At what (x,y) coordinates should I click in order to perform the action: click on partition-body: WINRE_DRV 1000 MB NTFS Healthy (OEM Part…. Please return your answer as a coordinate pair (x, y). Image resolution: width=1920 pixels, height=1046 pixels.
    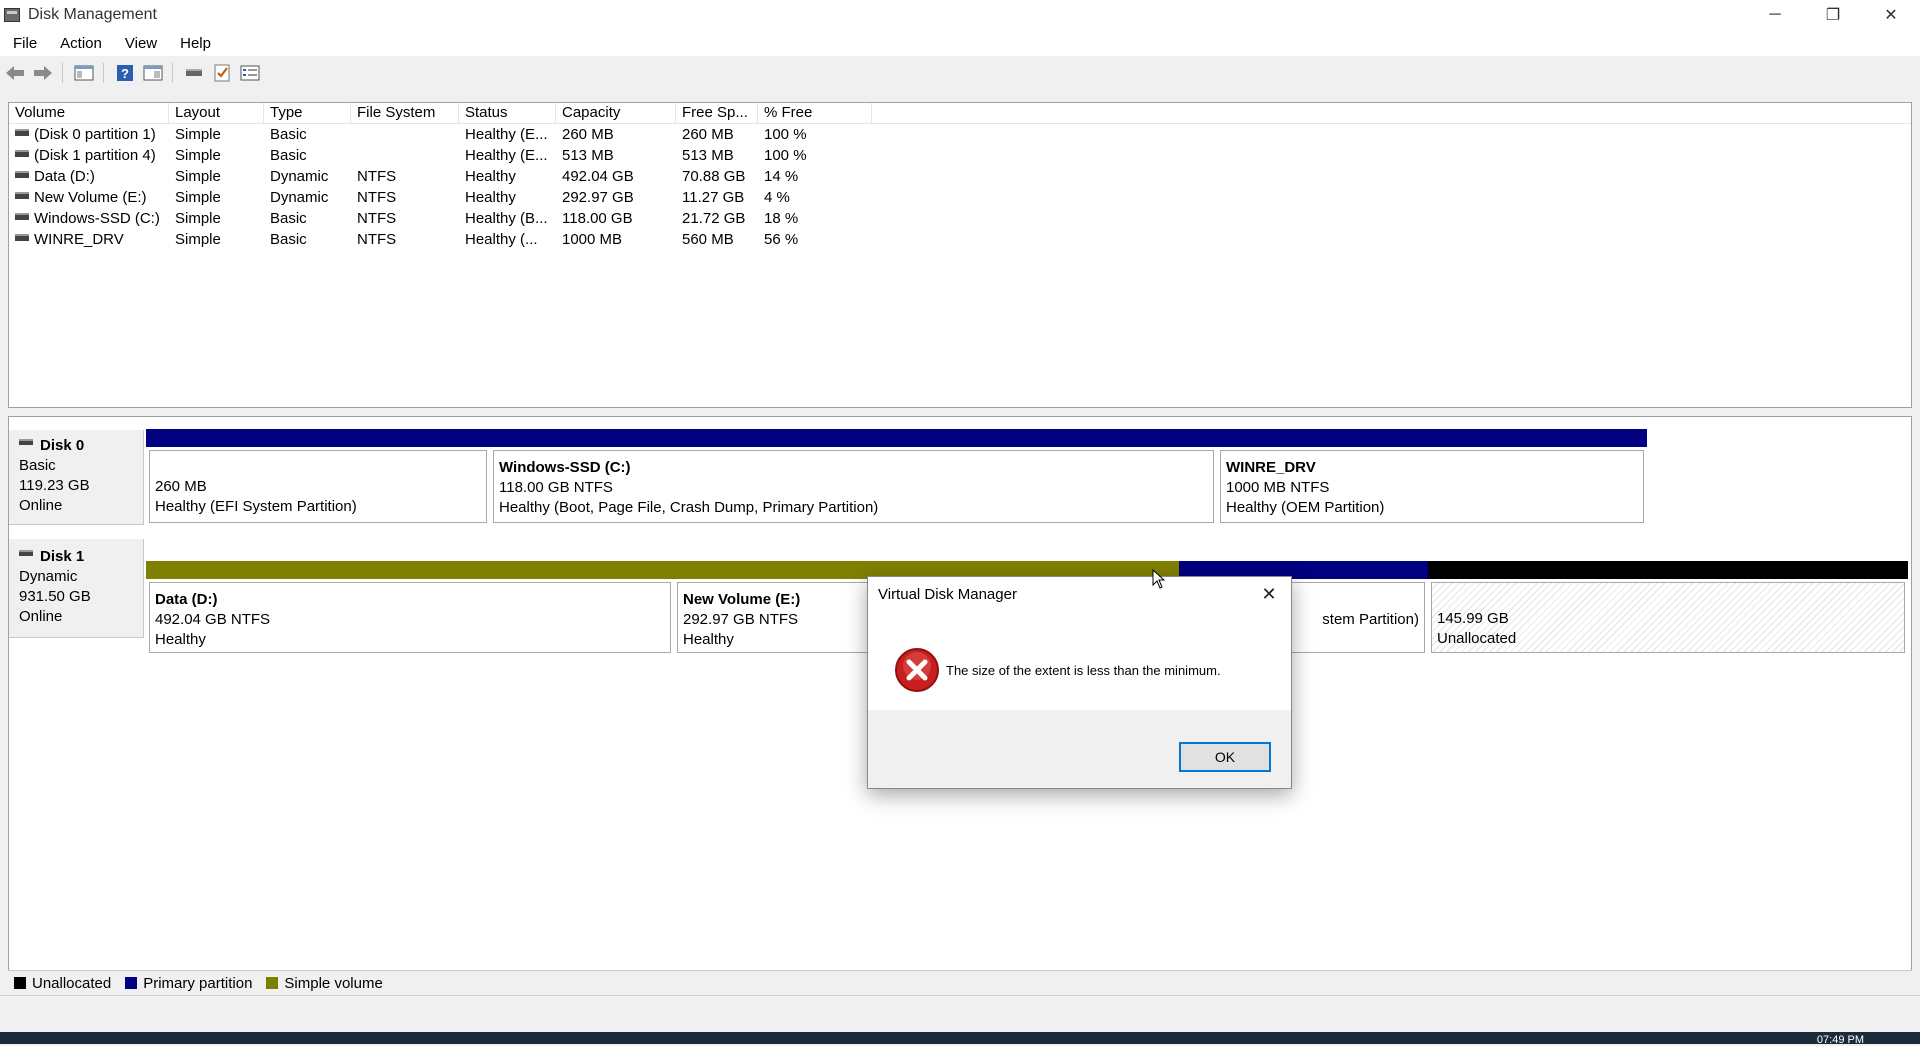
    Looking at the image, I should click on (1432, 486).